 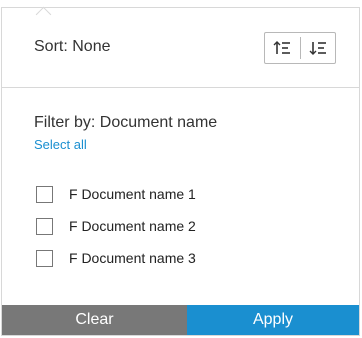 I want to click on filter-option-label: F Document name 1, so click(x=132, y=194).